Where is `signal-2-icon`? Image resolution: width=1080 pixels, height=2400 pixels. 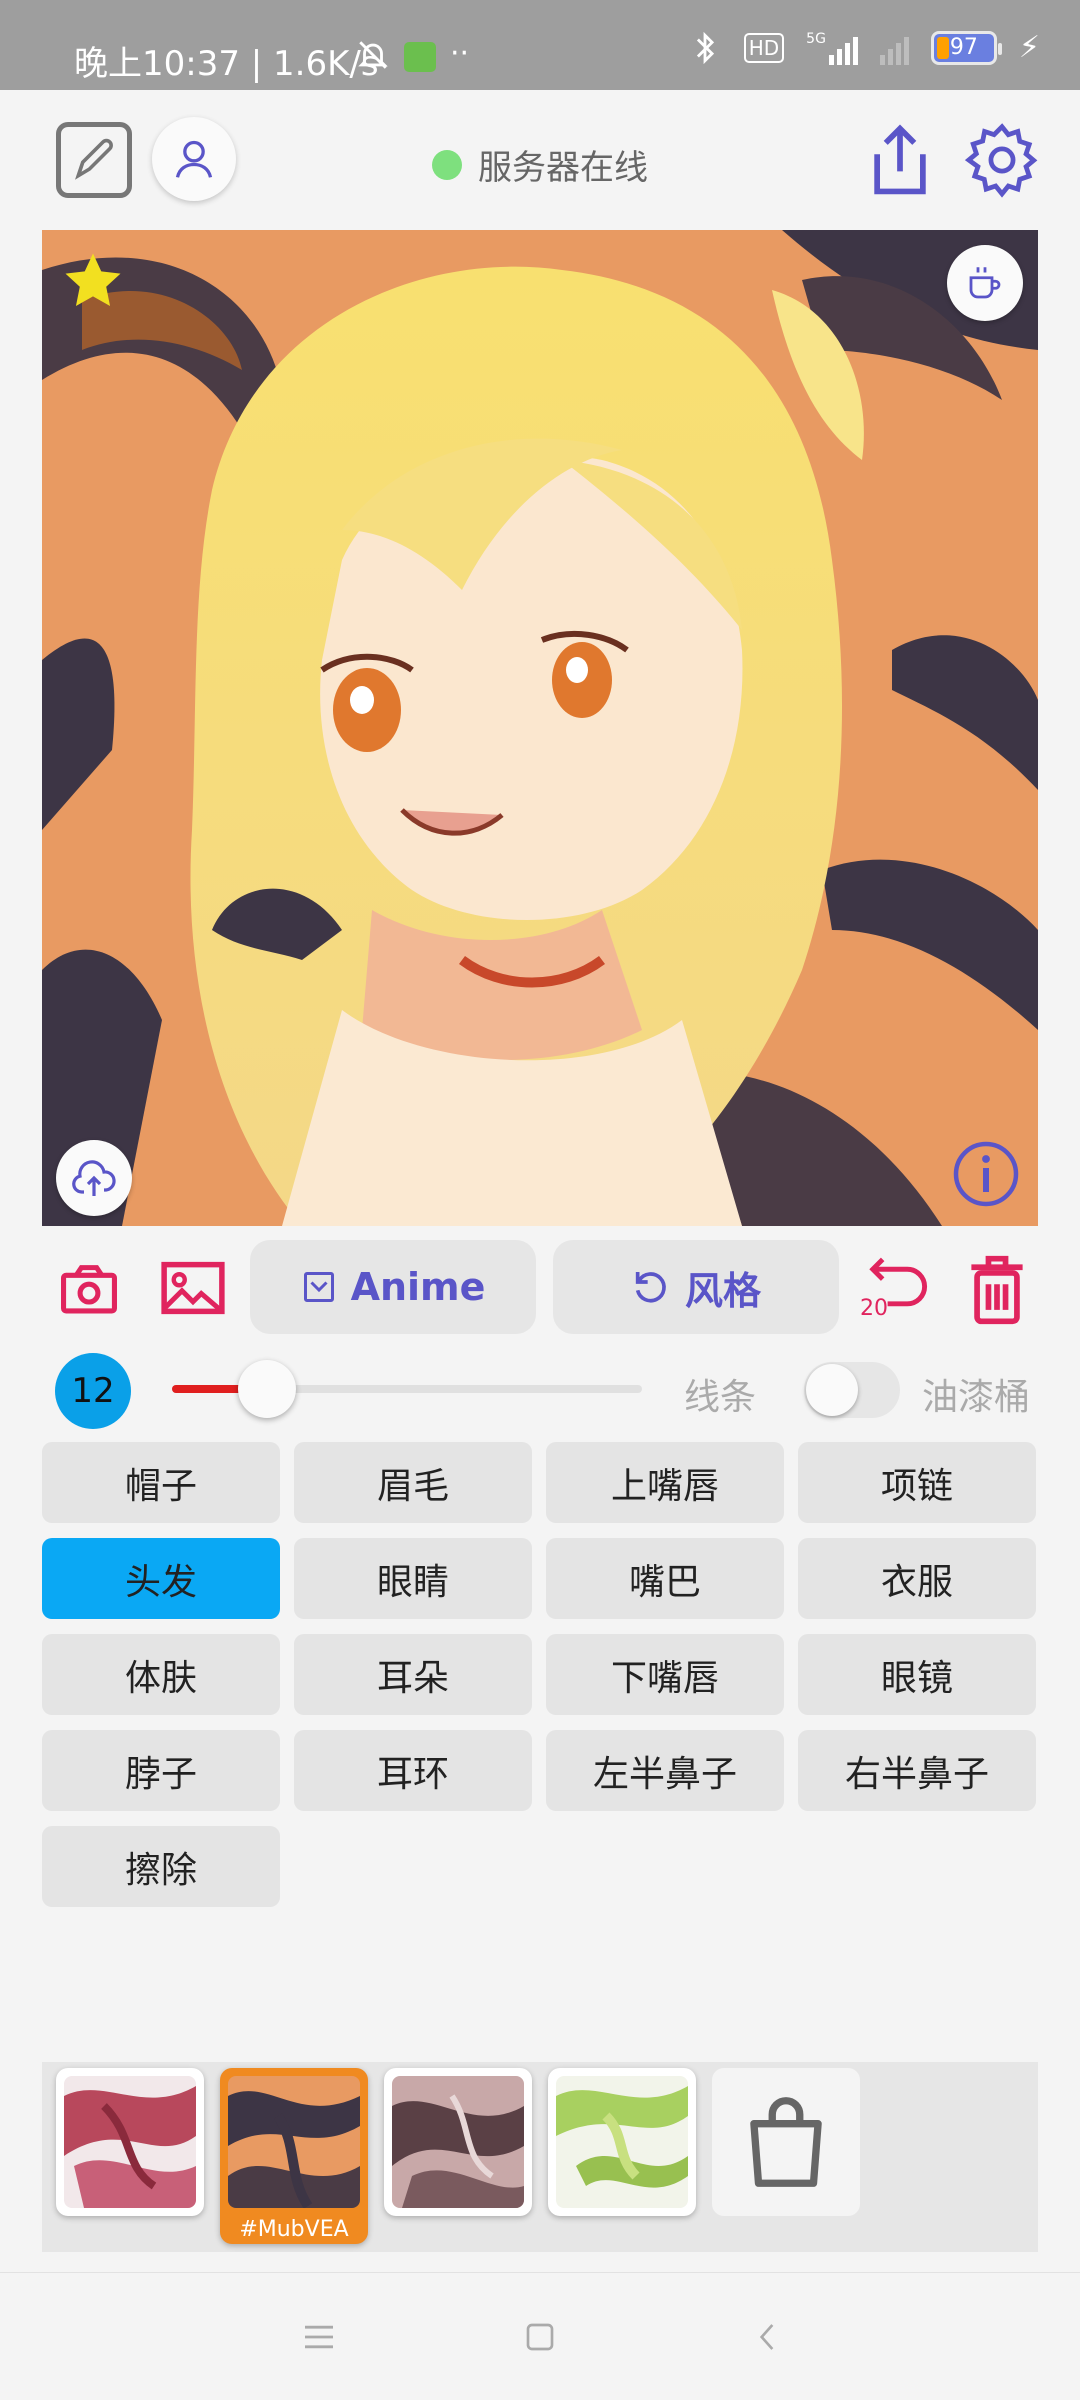 signal-2-icon is located at coordinates (894, 48).